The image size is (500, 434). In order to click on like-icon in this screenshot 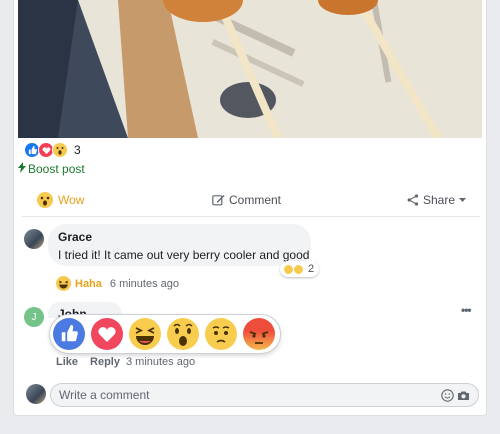, I will do `click(69, 333)`.